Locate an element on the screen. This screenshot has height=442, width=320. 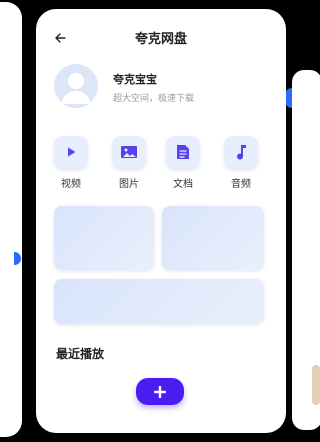
tool-video: 视频 is located at coordinates (71, 163).